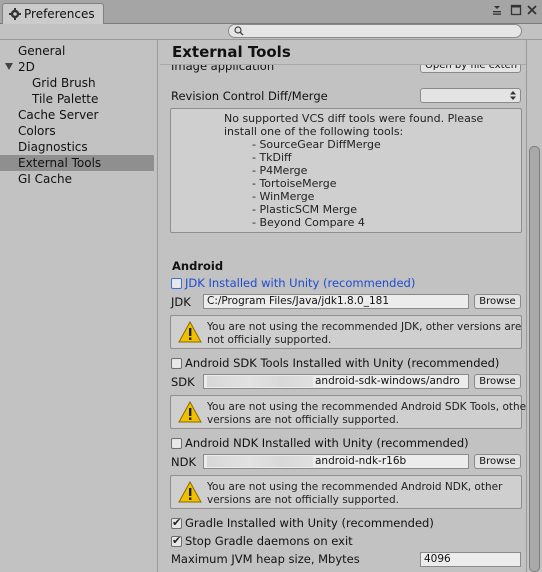  I want to click on sdk-label: SDK, so click(183, 382).